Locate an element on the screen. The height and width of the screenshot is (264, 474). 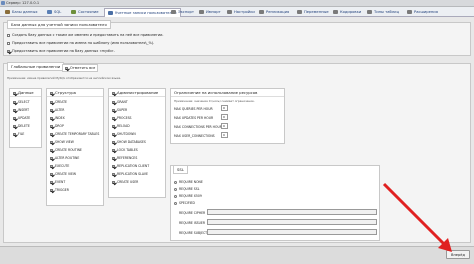
tab-replication: Репликация is located at coordinates (274, 12).